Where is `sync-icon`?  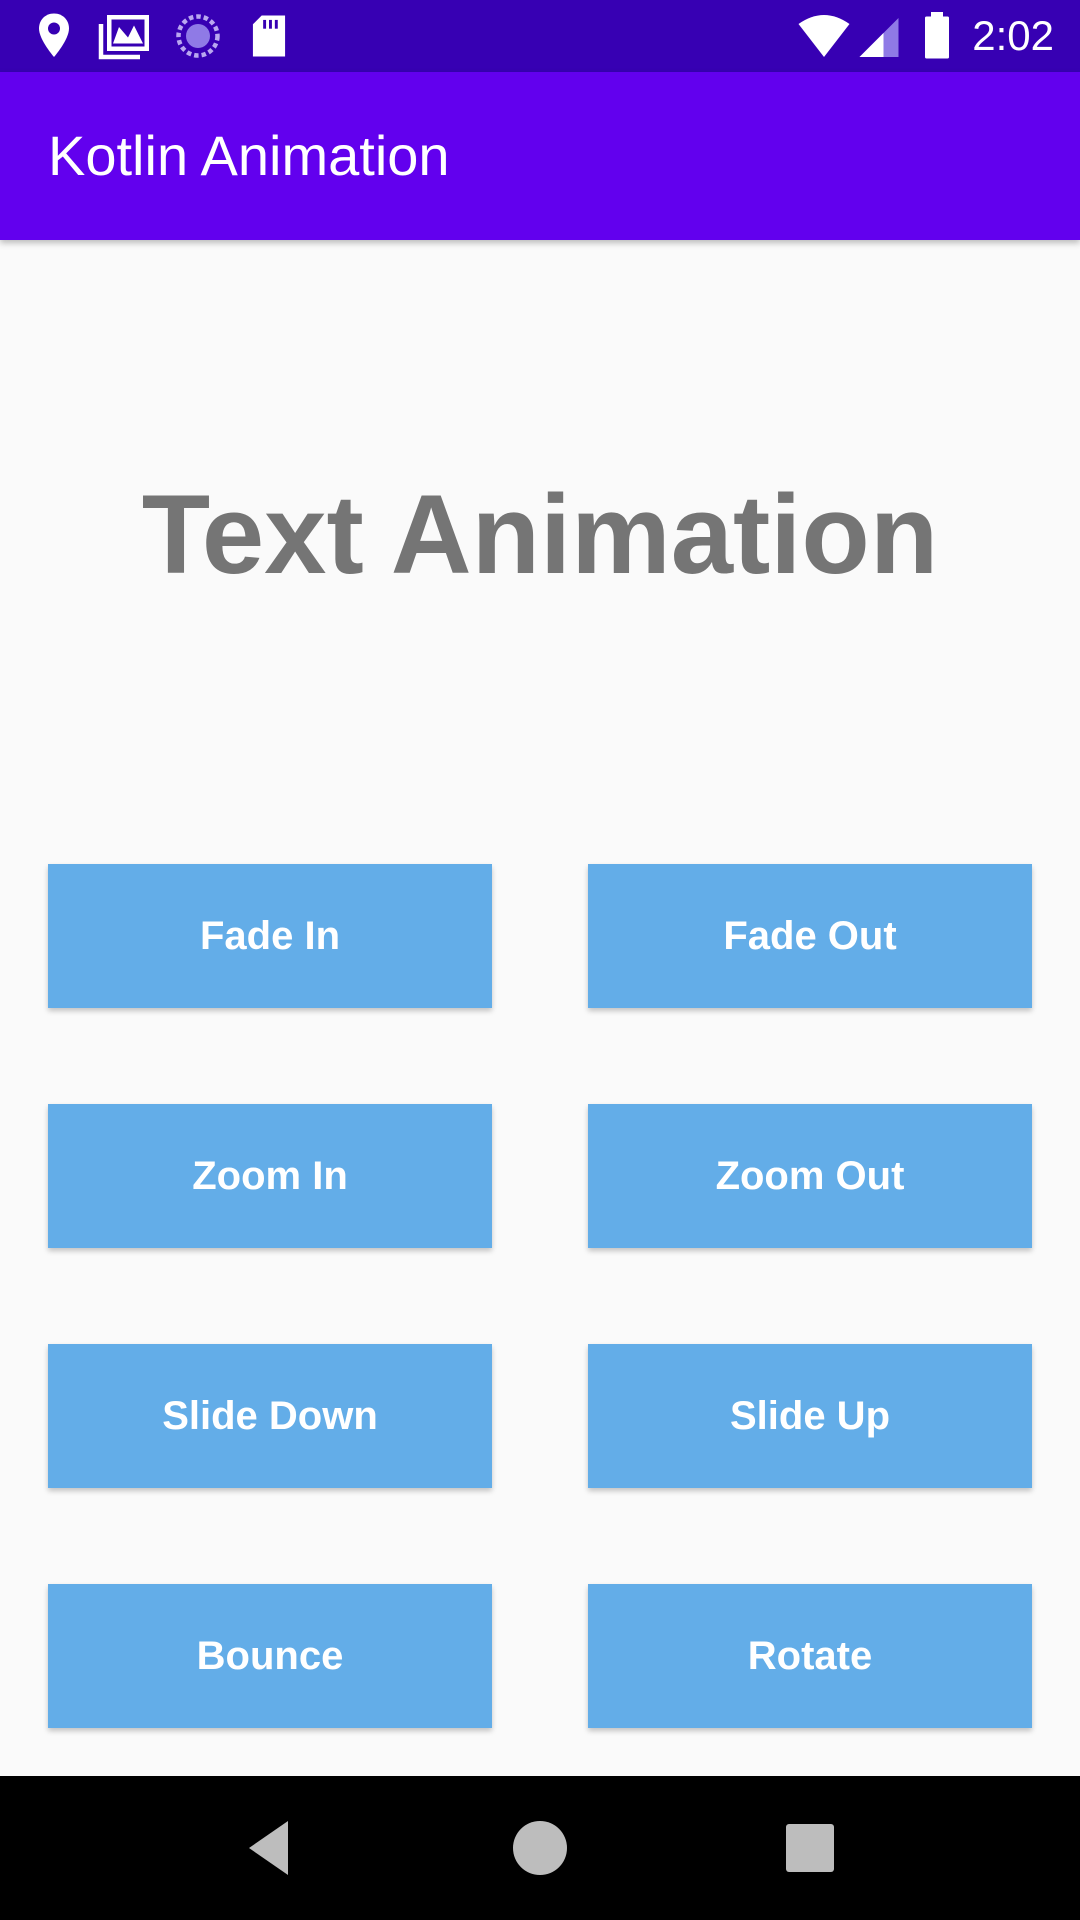
sync-icon is located at coordinates (198, 36).